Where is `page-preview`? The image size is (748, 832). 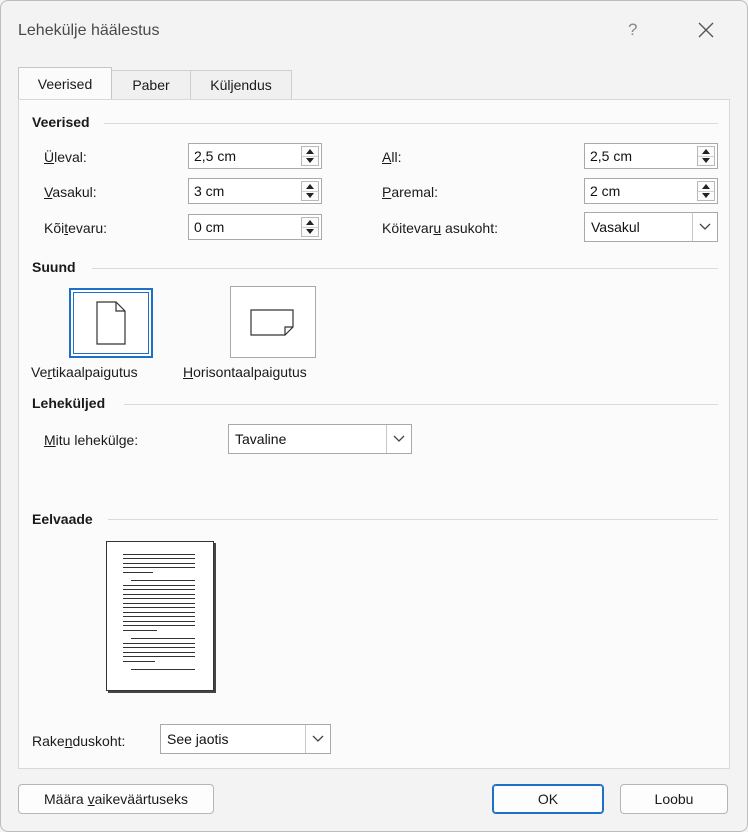
page-preview is located at coordinates (160, 616).